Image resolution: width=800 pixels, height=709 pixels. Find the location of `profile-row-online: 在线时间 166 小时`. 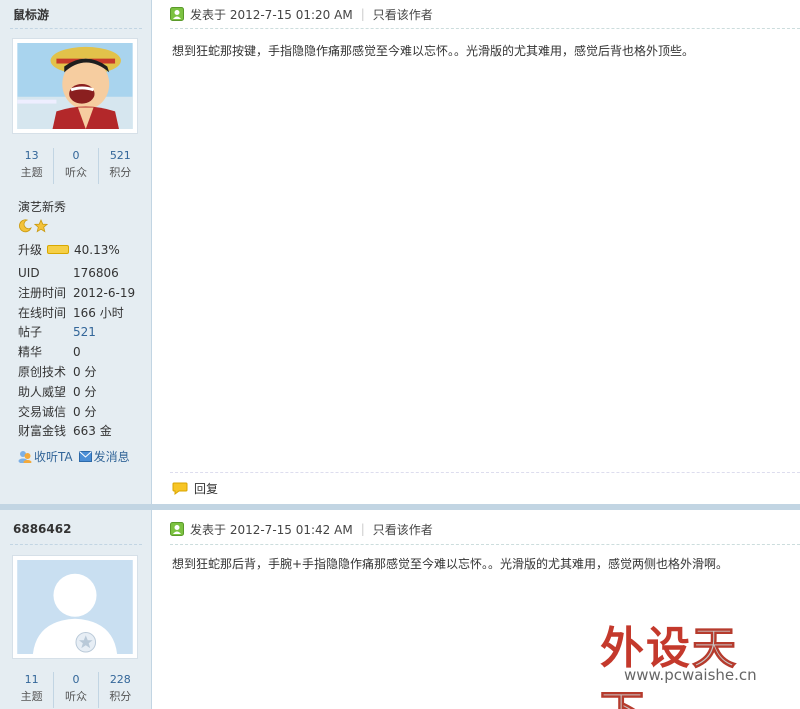

profile-row-online: 在线时间 166 小时 is located at coordinates (71, 312).